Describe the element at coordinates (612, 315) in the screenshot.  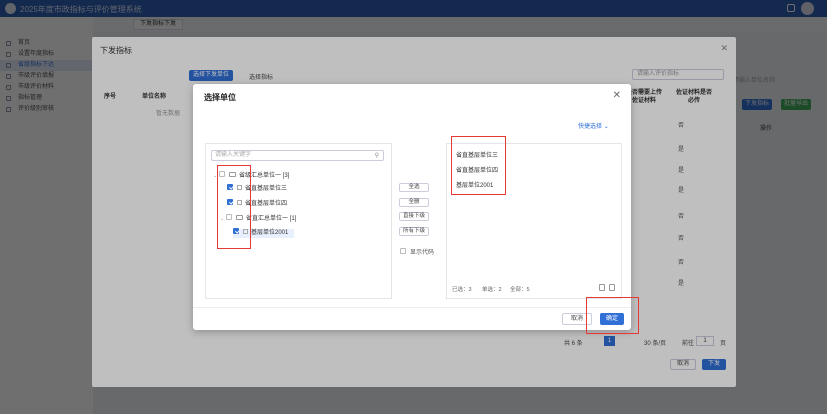
I see `annotation-box-confirm` at that location.